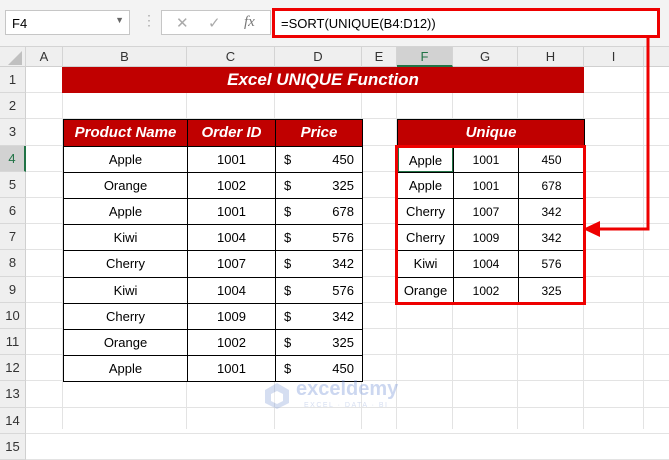  I want to click on watermark-name: exceldemy, so click(347, 389).